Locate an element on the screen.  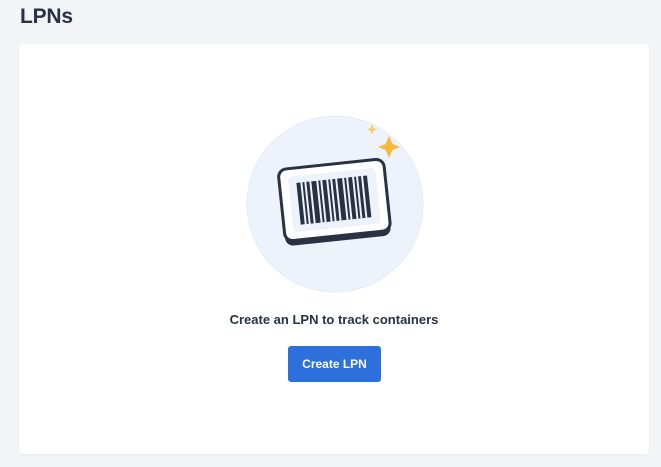
create-lpn-button: Create LPN is located at coordinates (334, 364).